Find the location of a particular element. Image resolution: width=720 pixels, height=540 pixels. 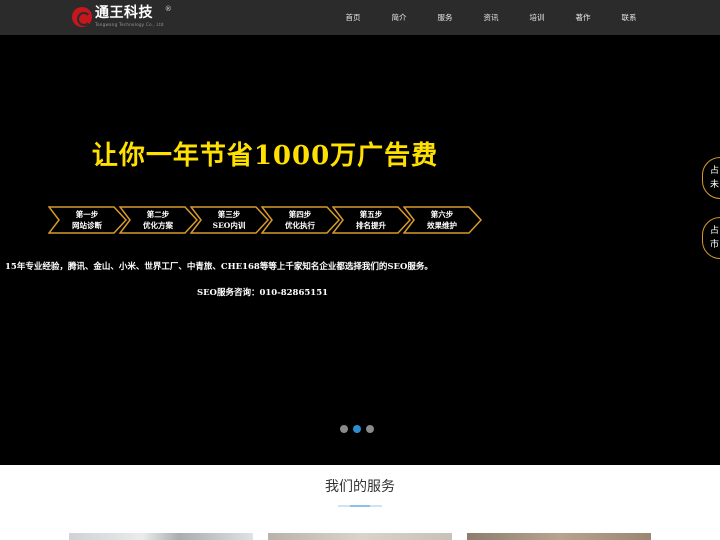

nav-about: 简介 is located at coordinates (399, 17).